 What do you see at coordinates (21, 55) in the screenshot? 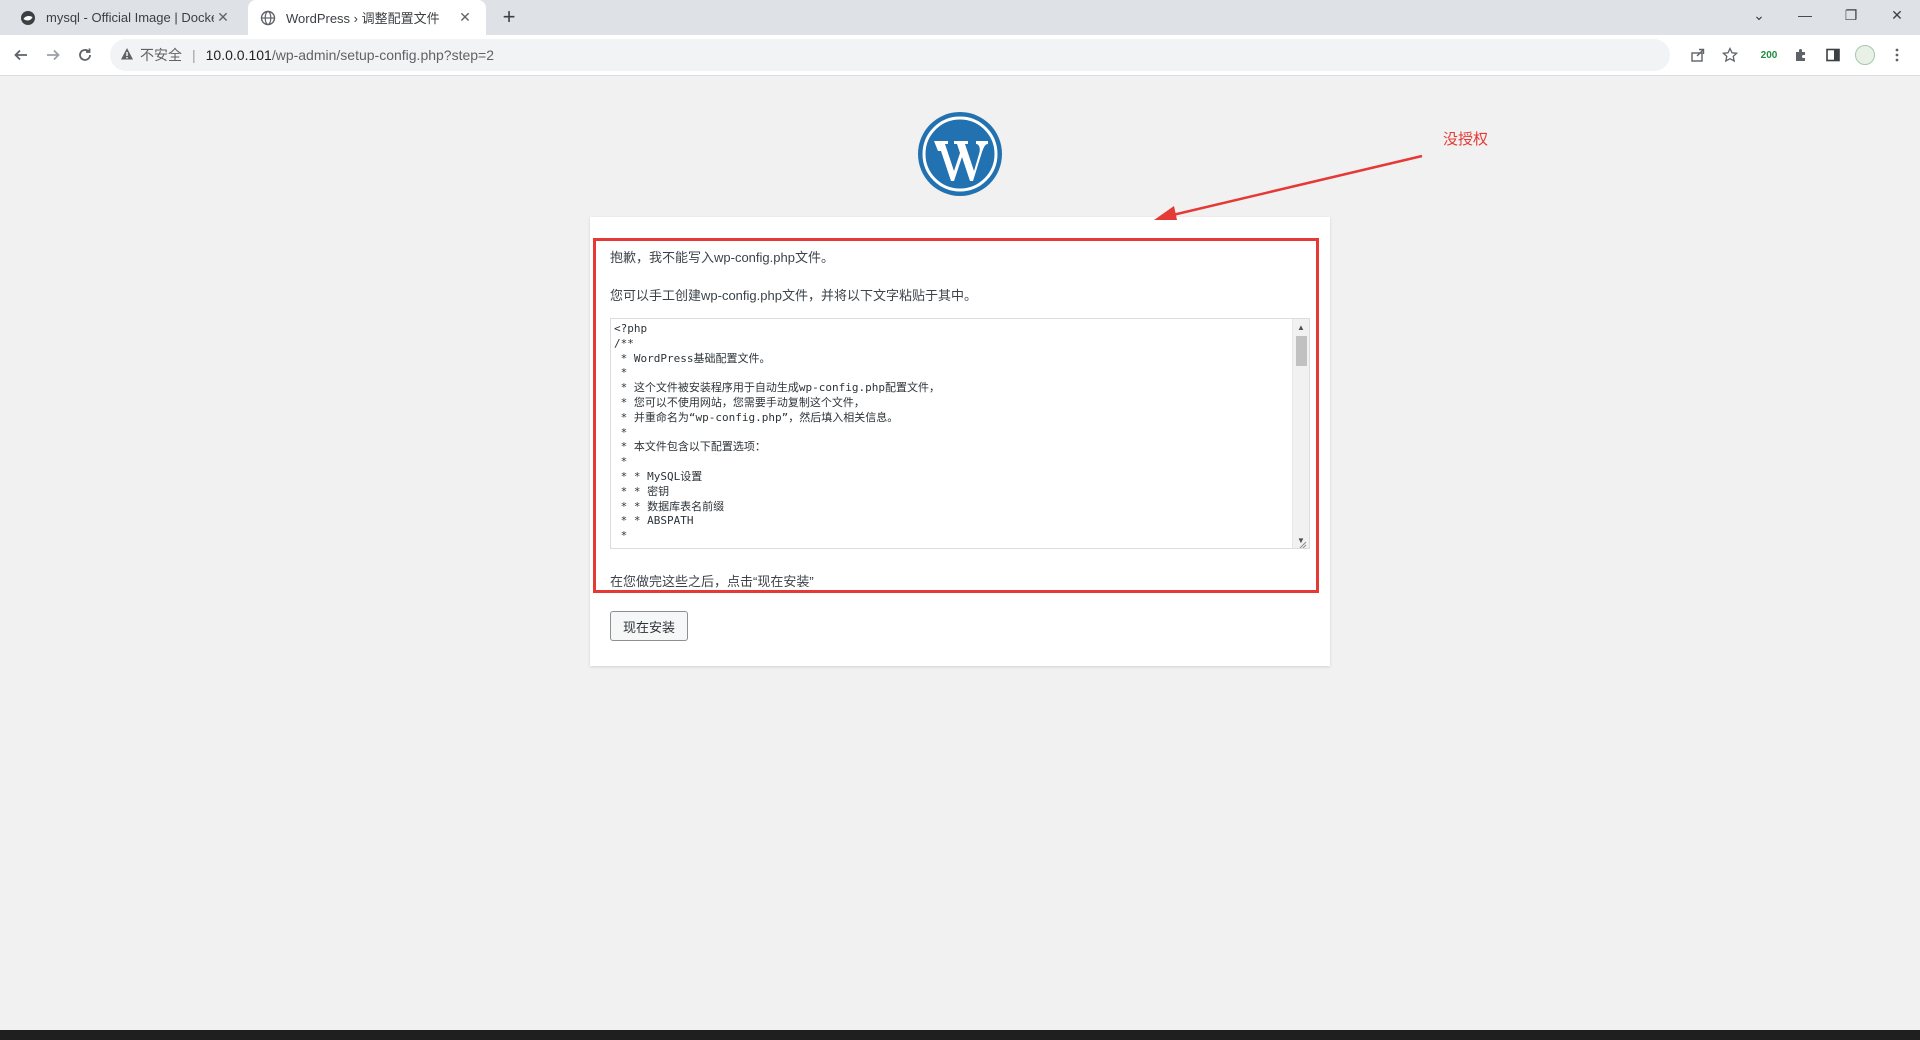
I see `back-icon` at bounding box center [21, 55].